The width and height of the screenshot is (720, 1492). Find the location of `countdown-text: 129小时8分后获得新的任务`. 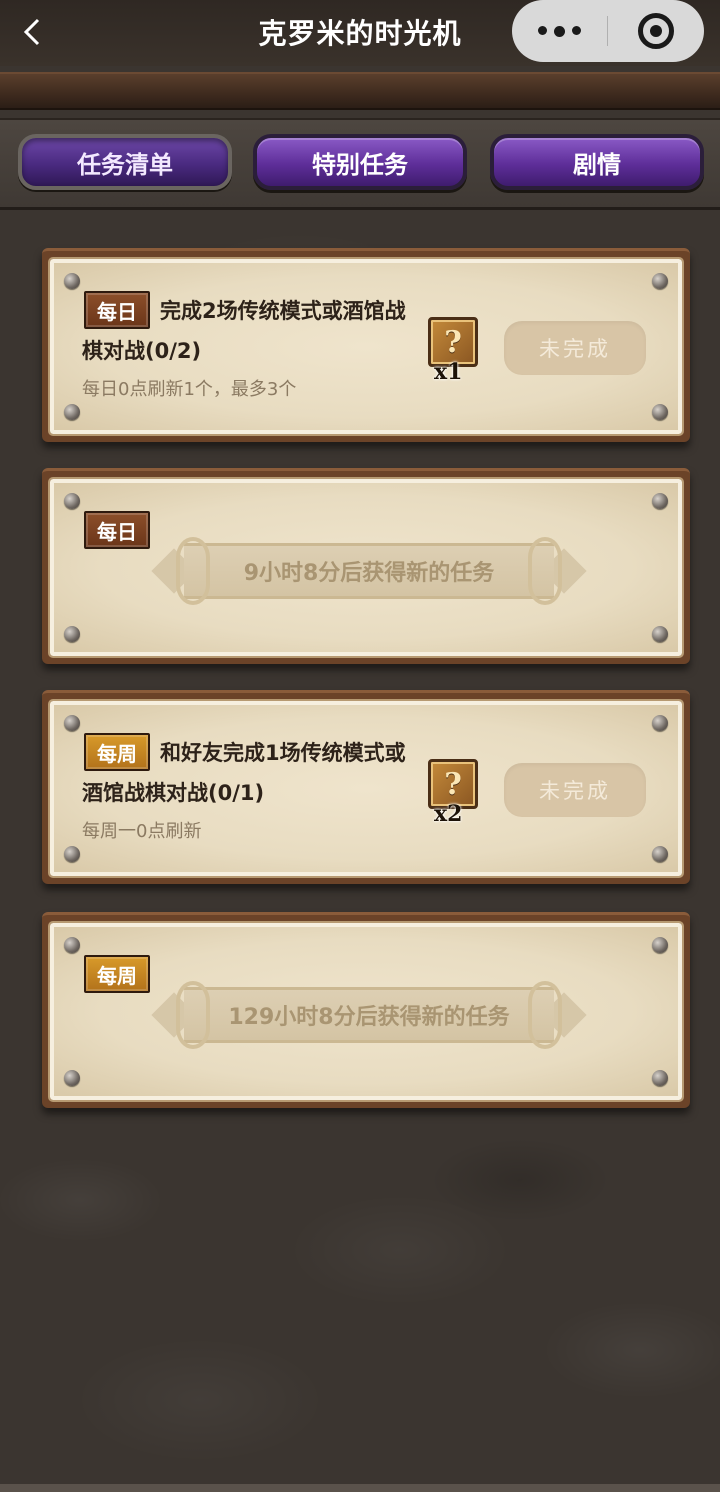

countdown-text: 129小时8分后获得新的任务 is located at coordinates (369, 1017).